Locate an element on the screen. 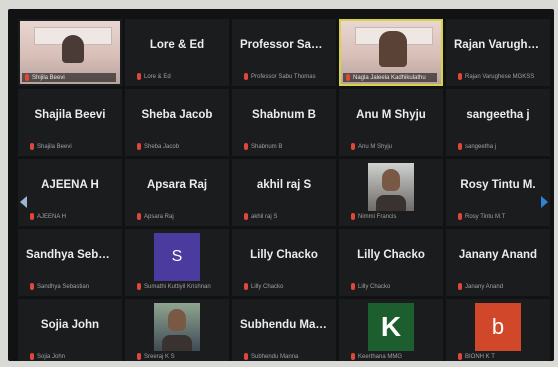 The width and height of the screenshot is (558, 367). avatar-initial: S is located at coordinates (177, 257).